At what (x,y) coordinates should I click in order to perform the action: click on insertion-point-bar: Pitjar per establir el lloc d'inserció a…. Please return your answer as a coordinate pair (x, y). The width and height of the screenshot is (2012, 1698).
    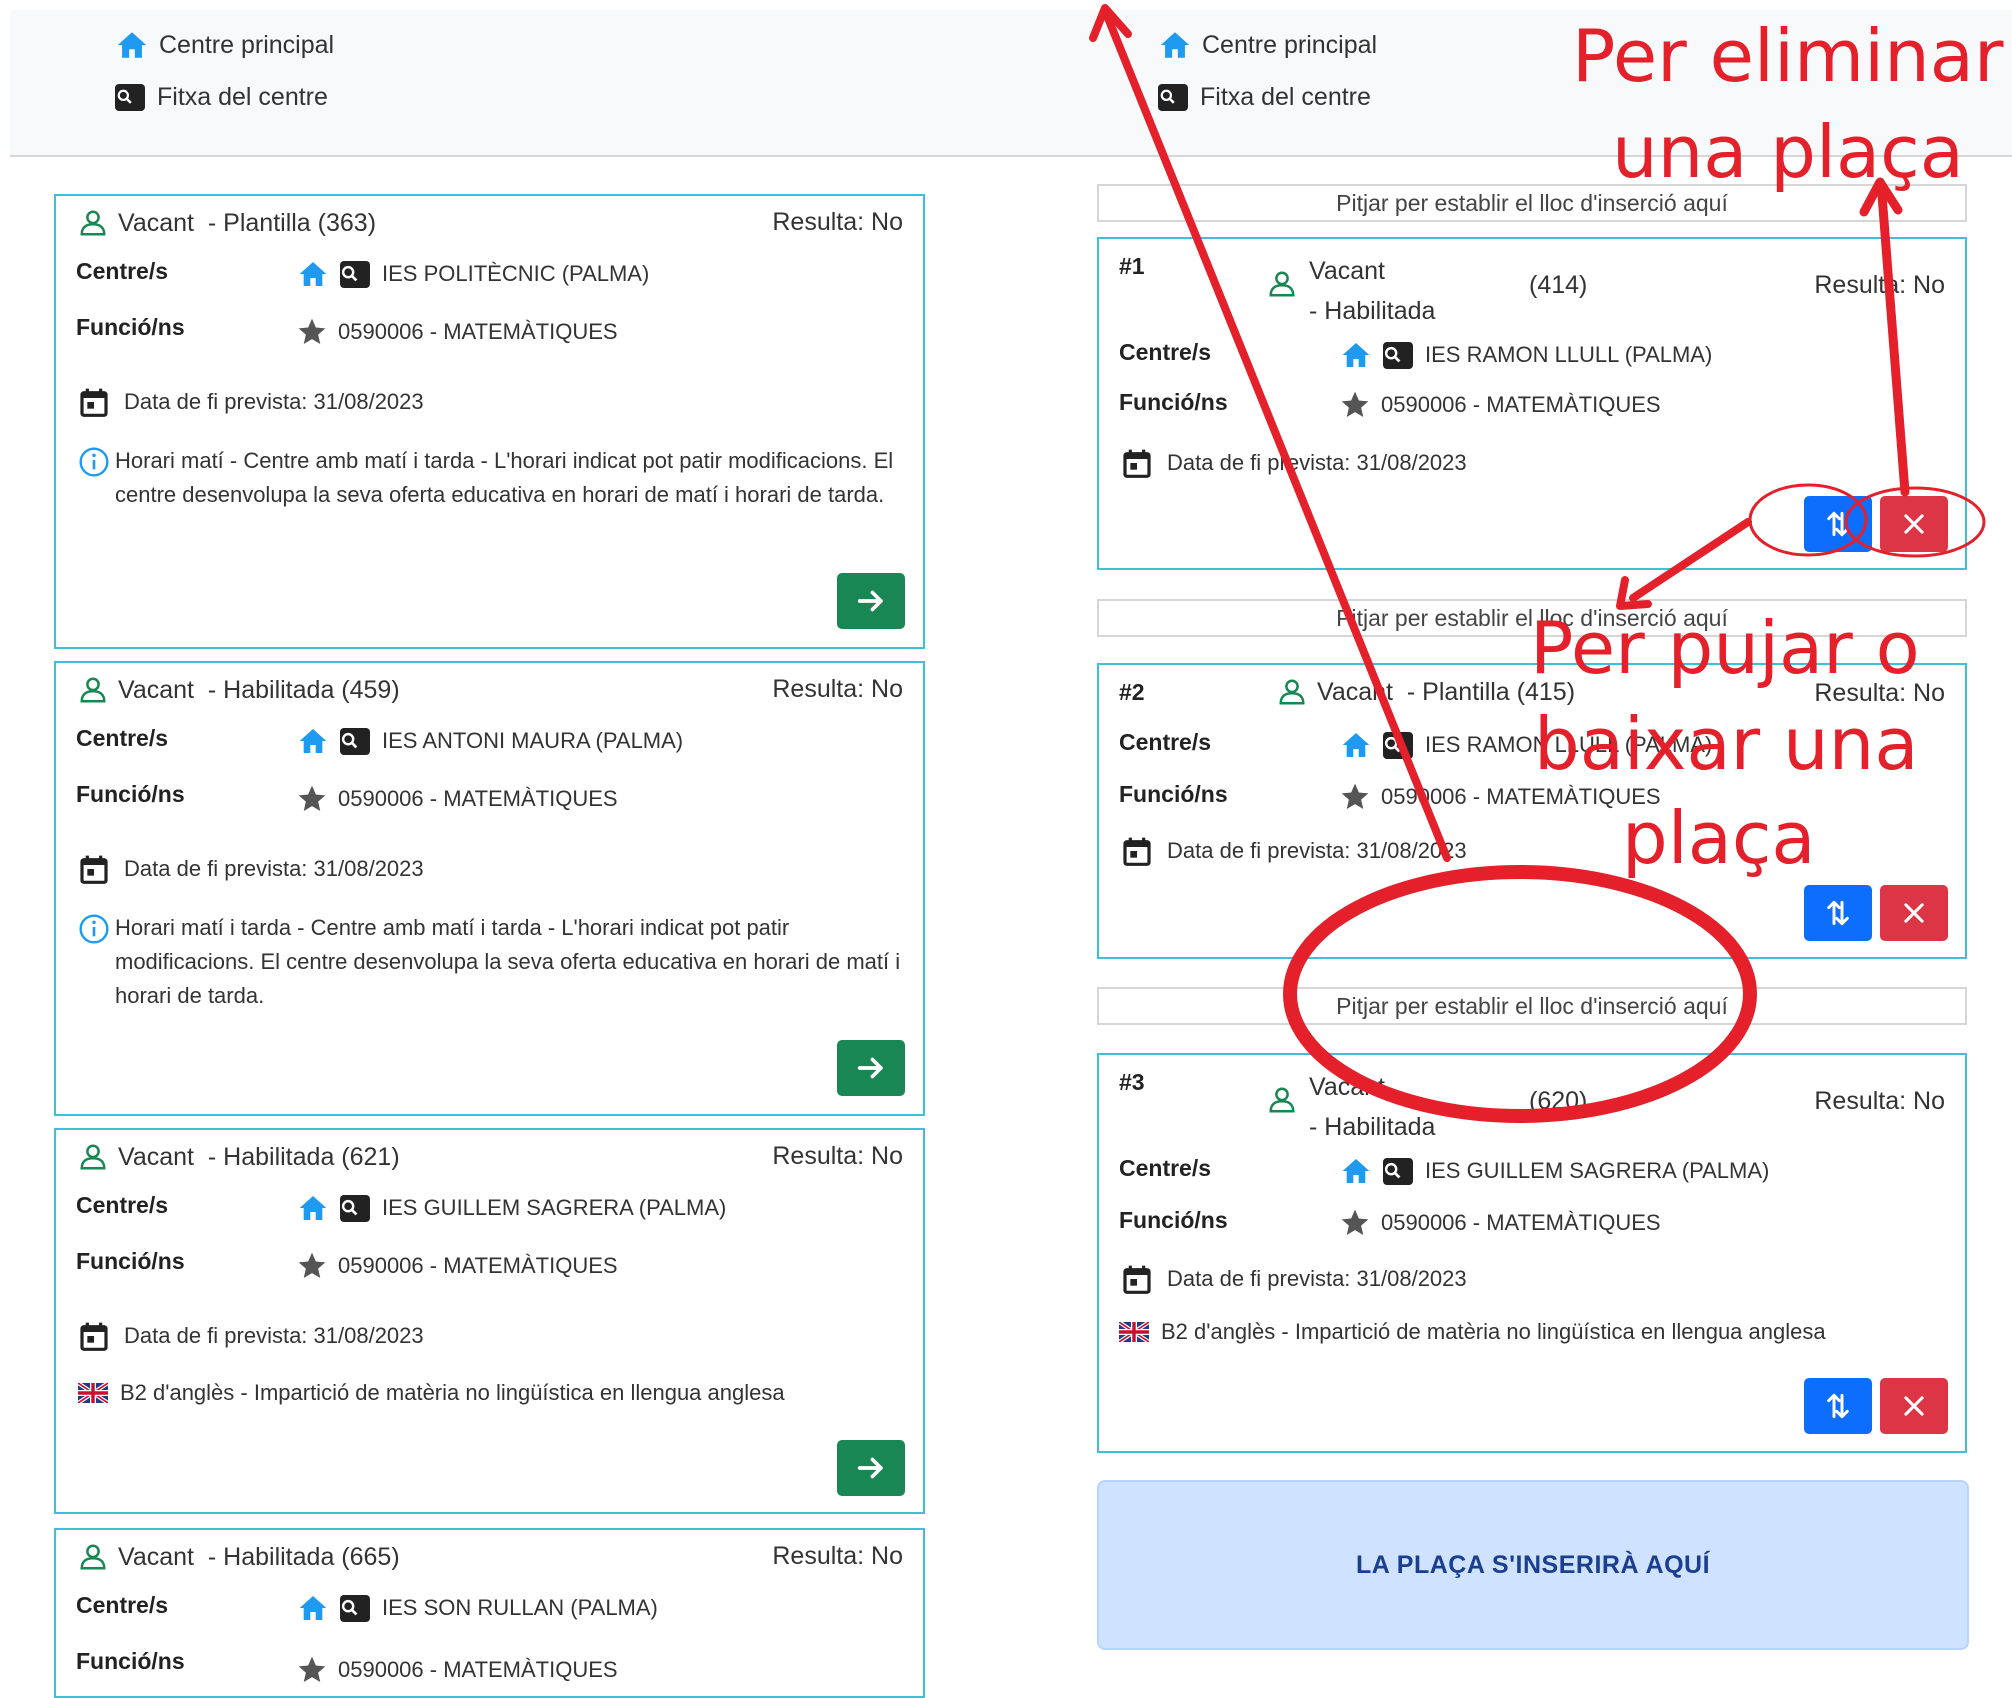
    Looking at the image, I should click on (1532, 1006).